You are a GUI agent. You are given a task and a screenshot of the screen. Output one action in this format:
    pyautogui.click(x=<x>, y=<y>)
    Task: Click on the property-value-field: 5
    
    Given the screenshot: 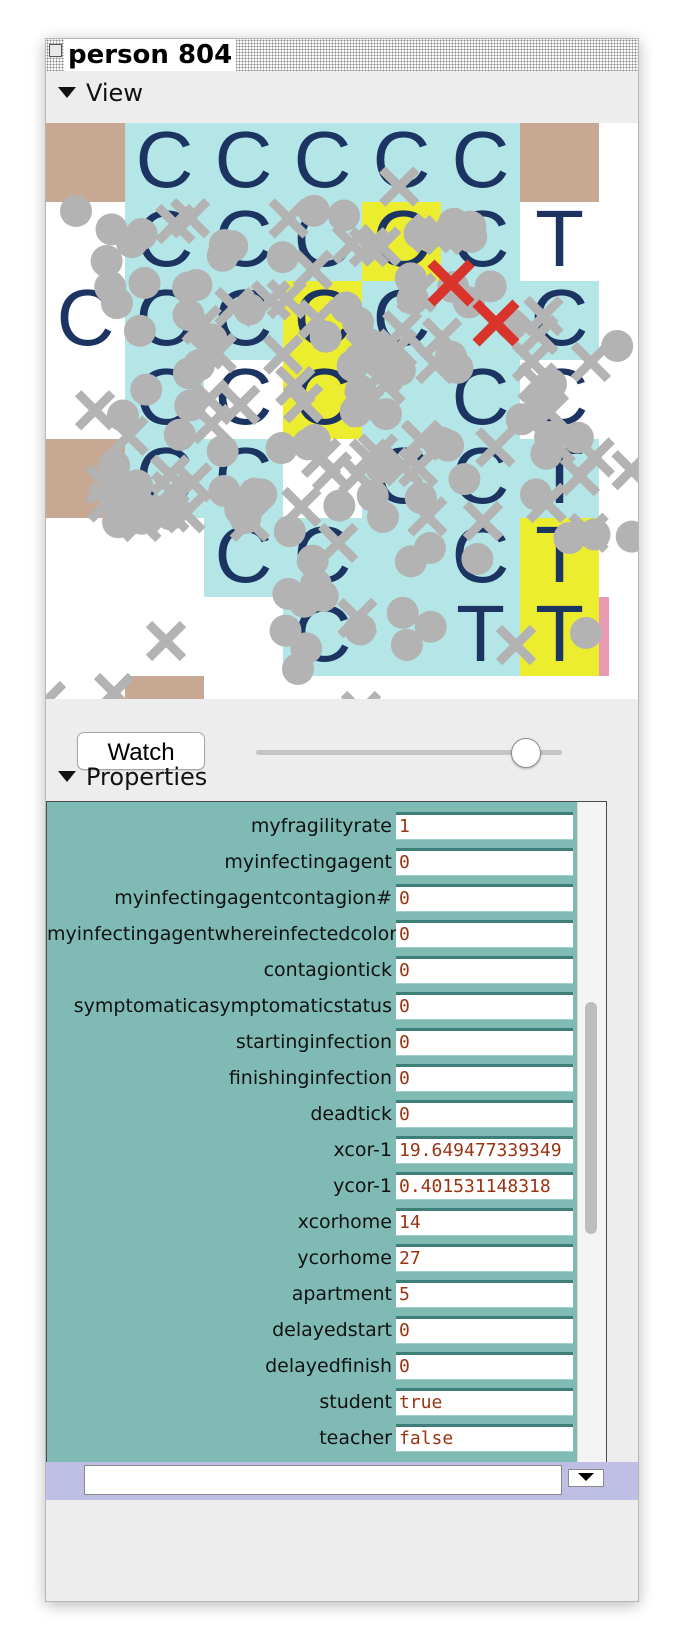 What is the action you would take?
    pyautogui.click(x=484, y=1294)
    